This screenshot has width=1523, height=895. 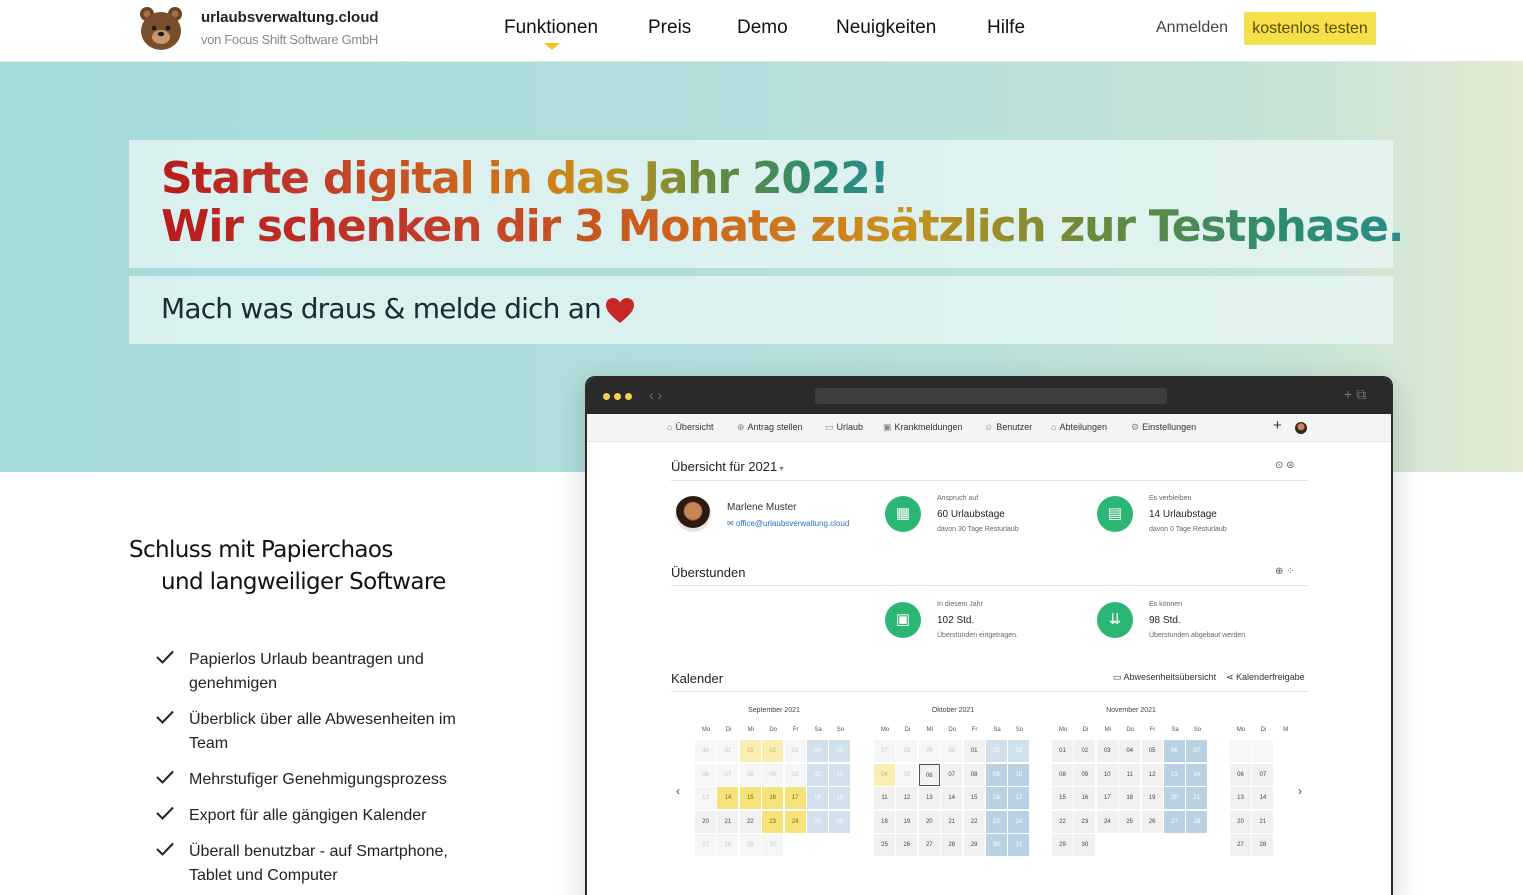 What do you see at coordinates (1270, 677) in the screenshot?
I see `calendar-share-text: Kalenderfreigabe` at bounding box center [1270, 677].